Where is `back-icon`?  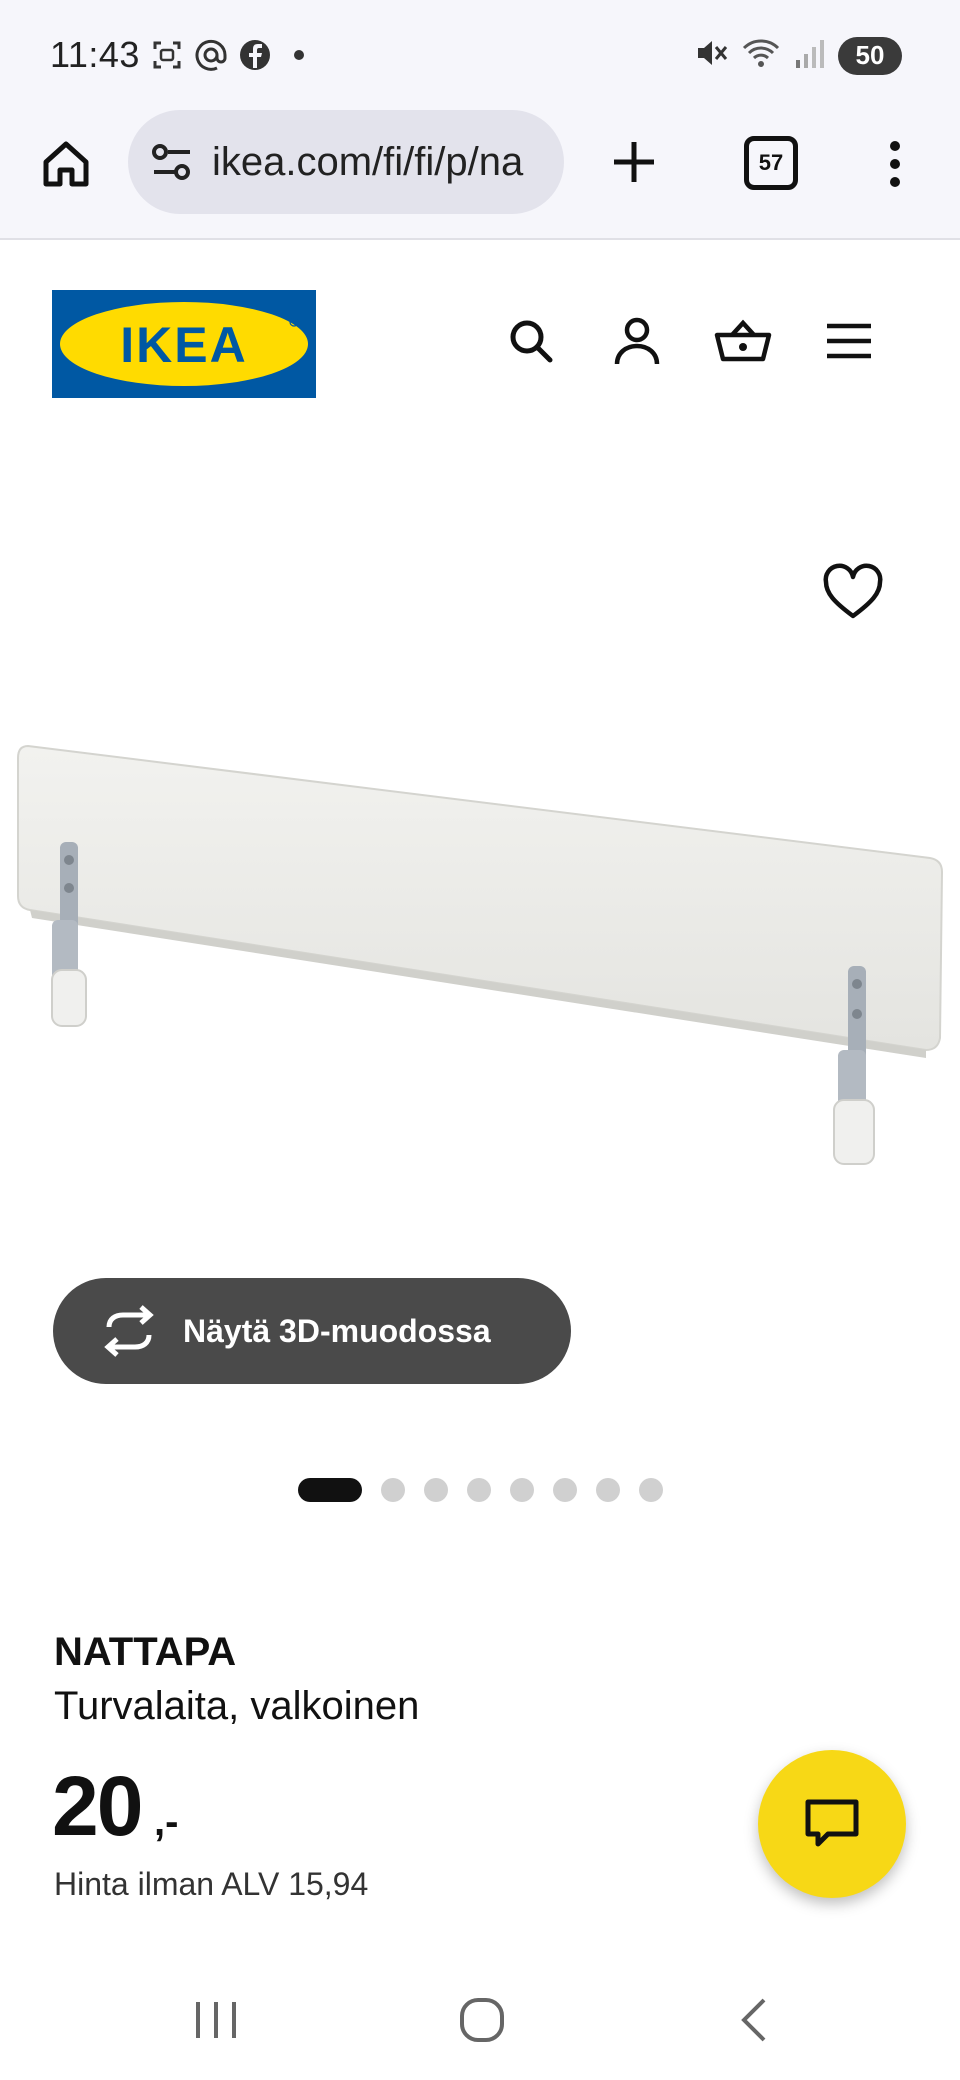 back-icon is located at coordinates (753, 2020).